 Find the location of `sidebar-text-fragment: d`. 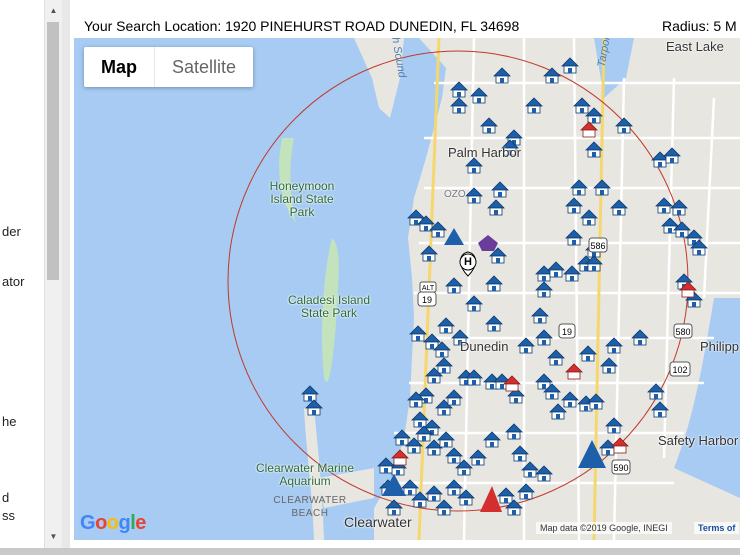

sidebar-text-fragment: d is located at coordinates (6, 497).